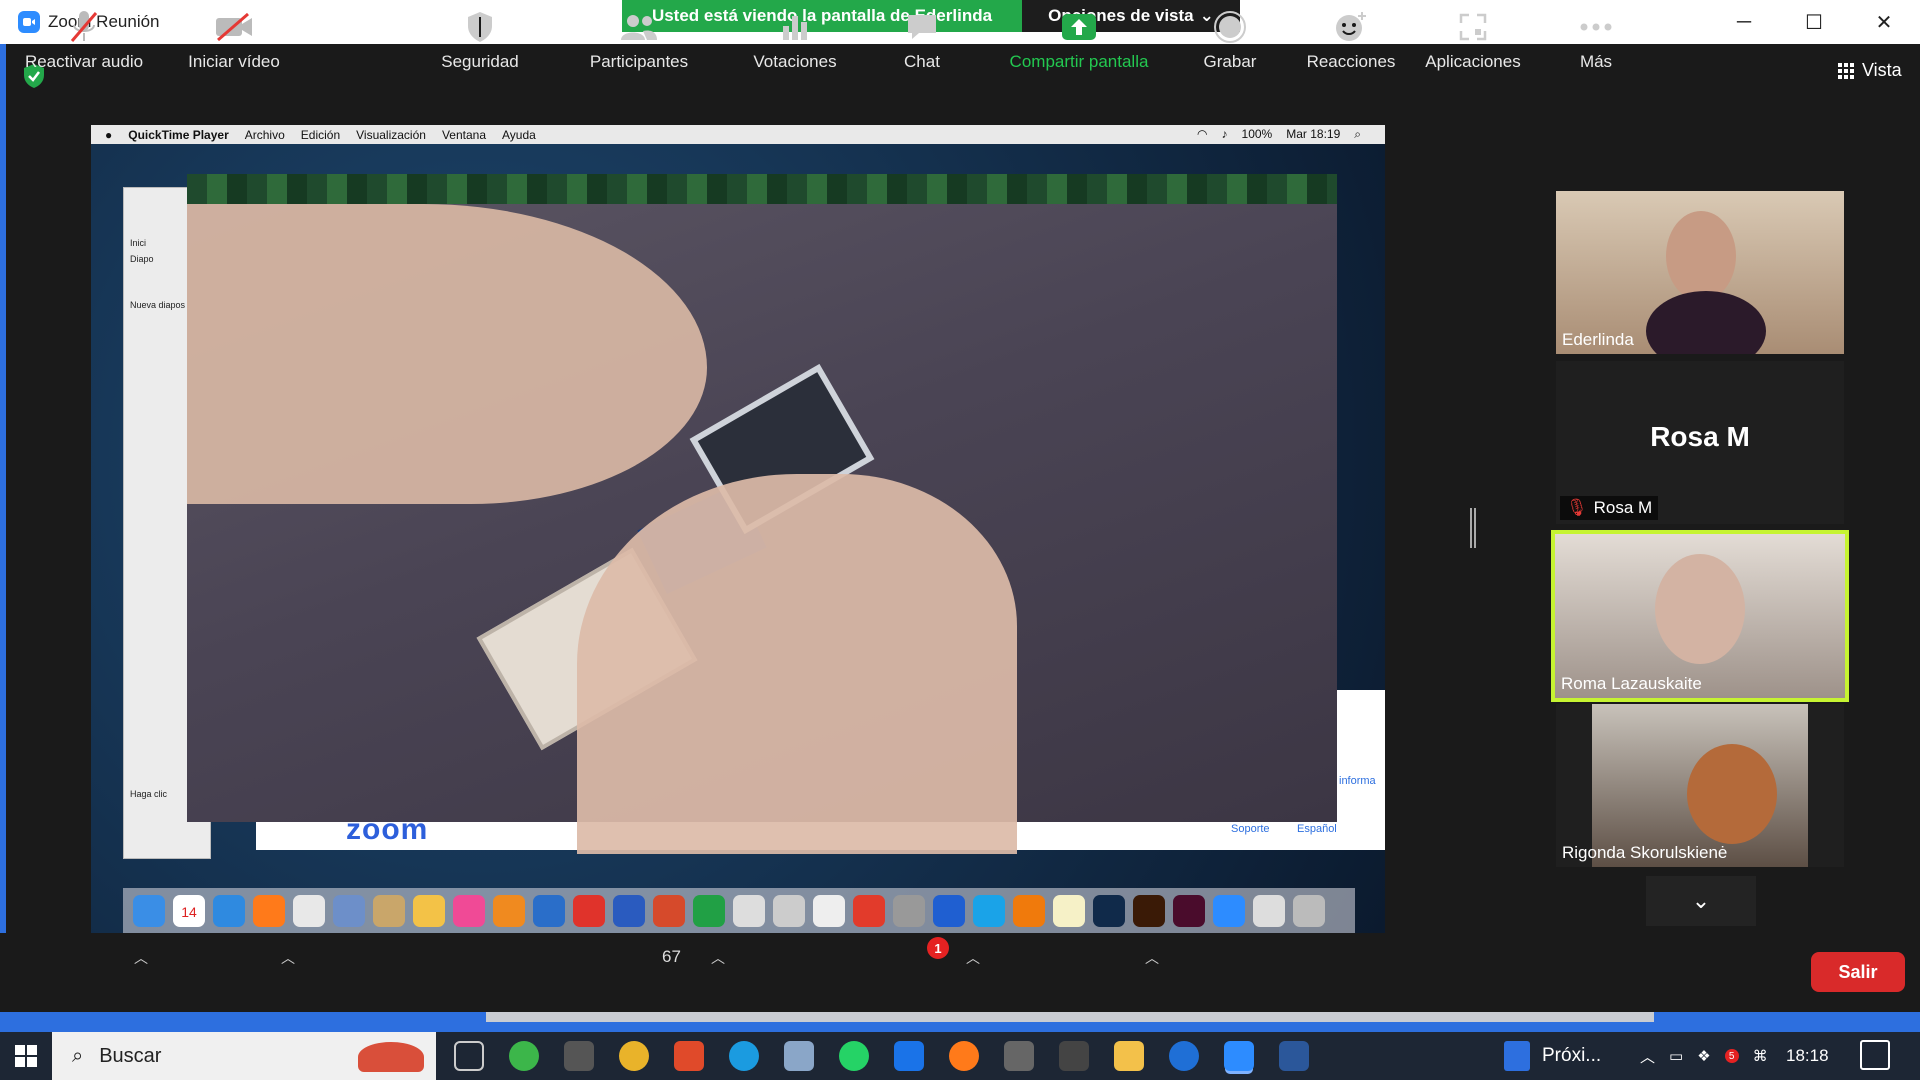 The height and width of the screenshot is (1080, 1920). I want to click on mac-menu-item: Ayuda, so click(519, 134).